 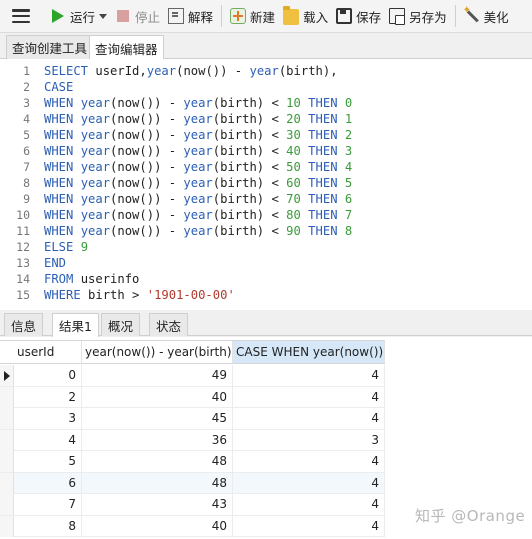 I want to click on cell-age: 36, so click(x=157, y=440).